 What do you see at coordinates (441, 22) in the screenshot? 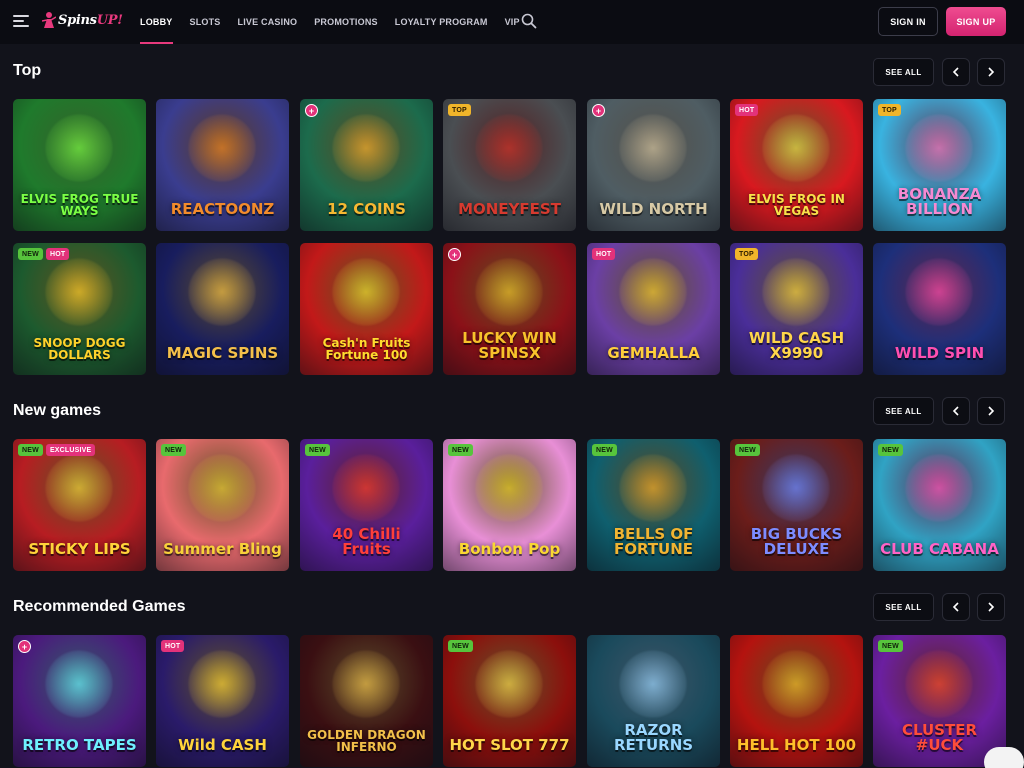
I see `nav-loyalty-program: LOYALTY PROGRAM` at bounding box center [441, 22].